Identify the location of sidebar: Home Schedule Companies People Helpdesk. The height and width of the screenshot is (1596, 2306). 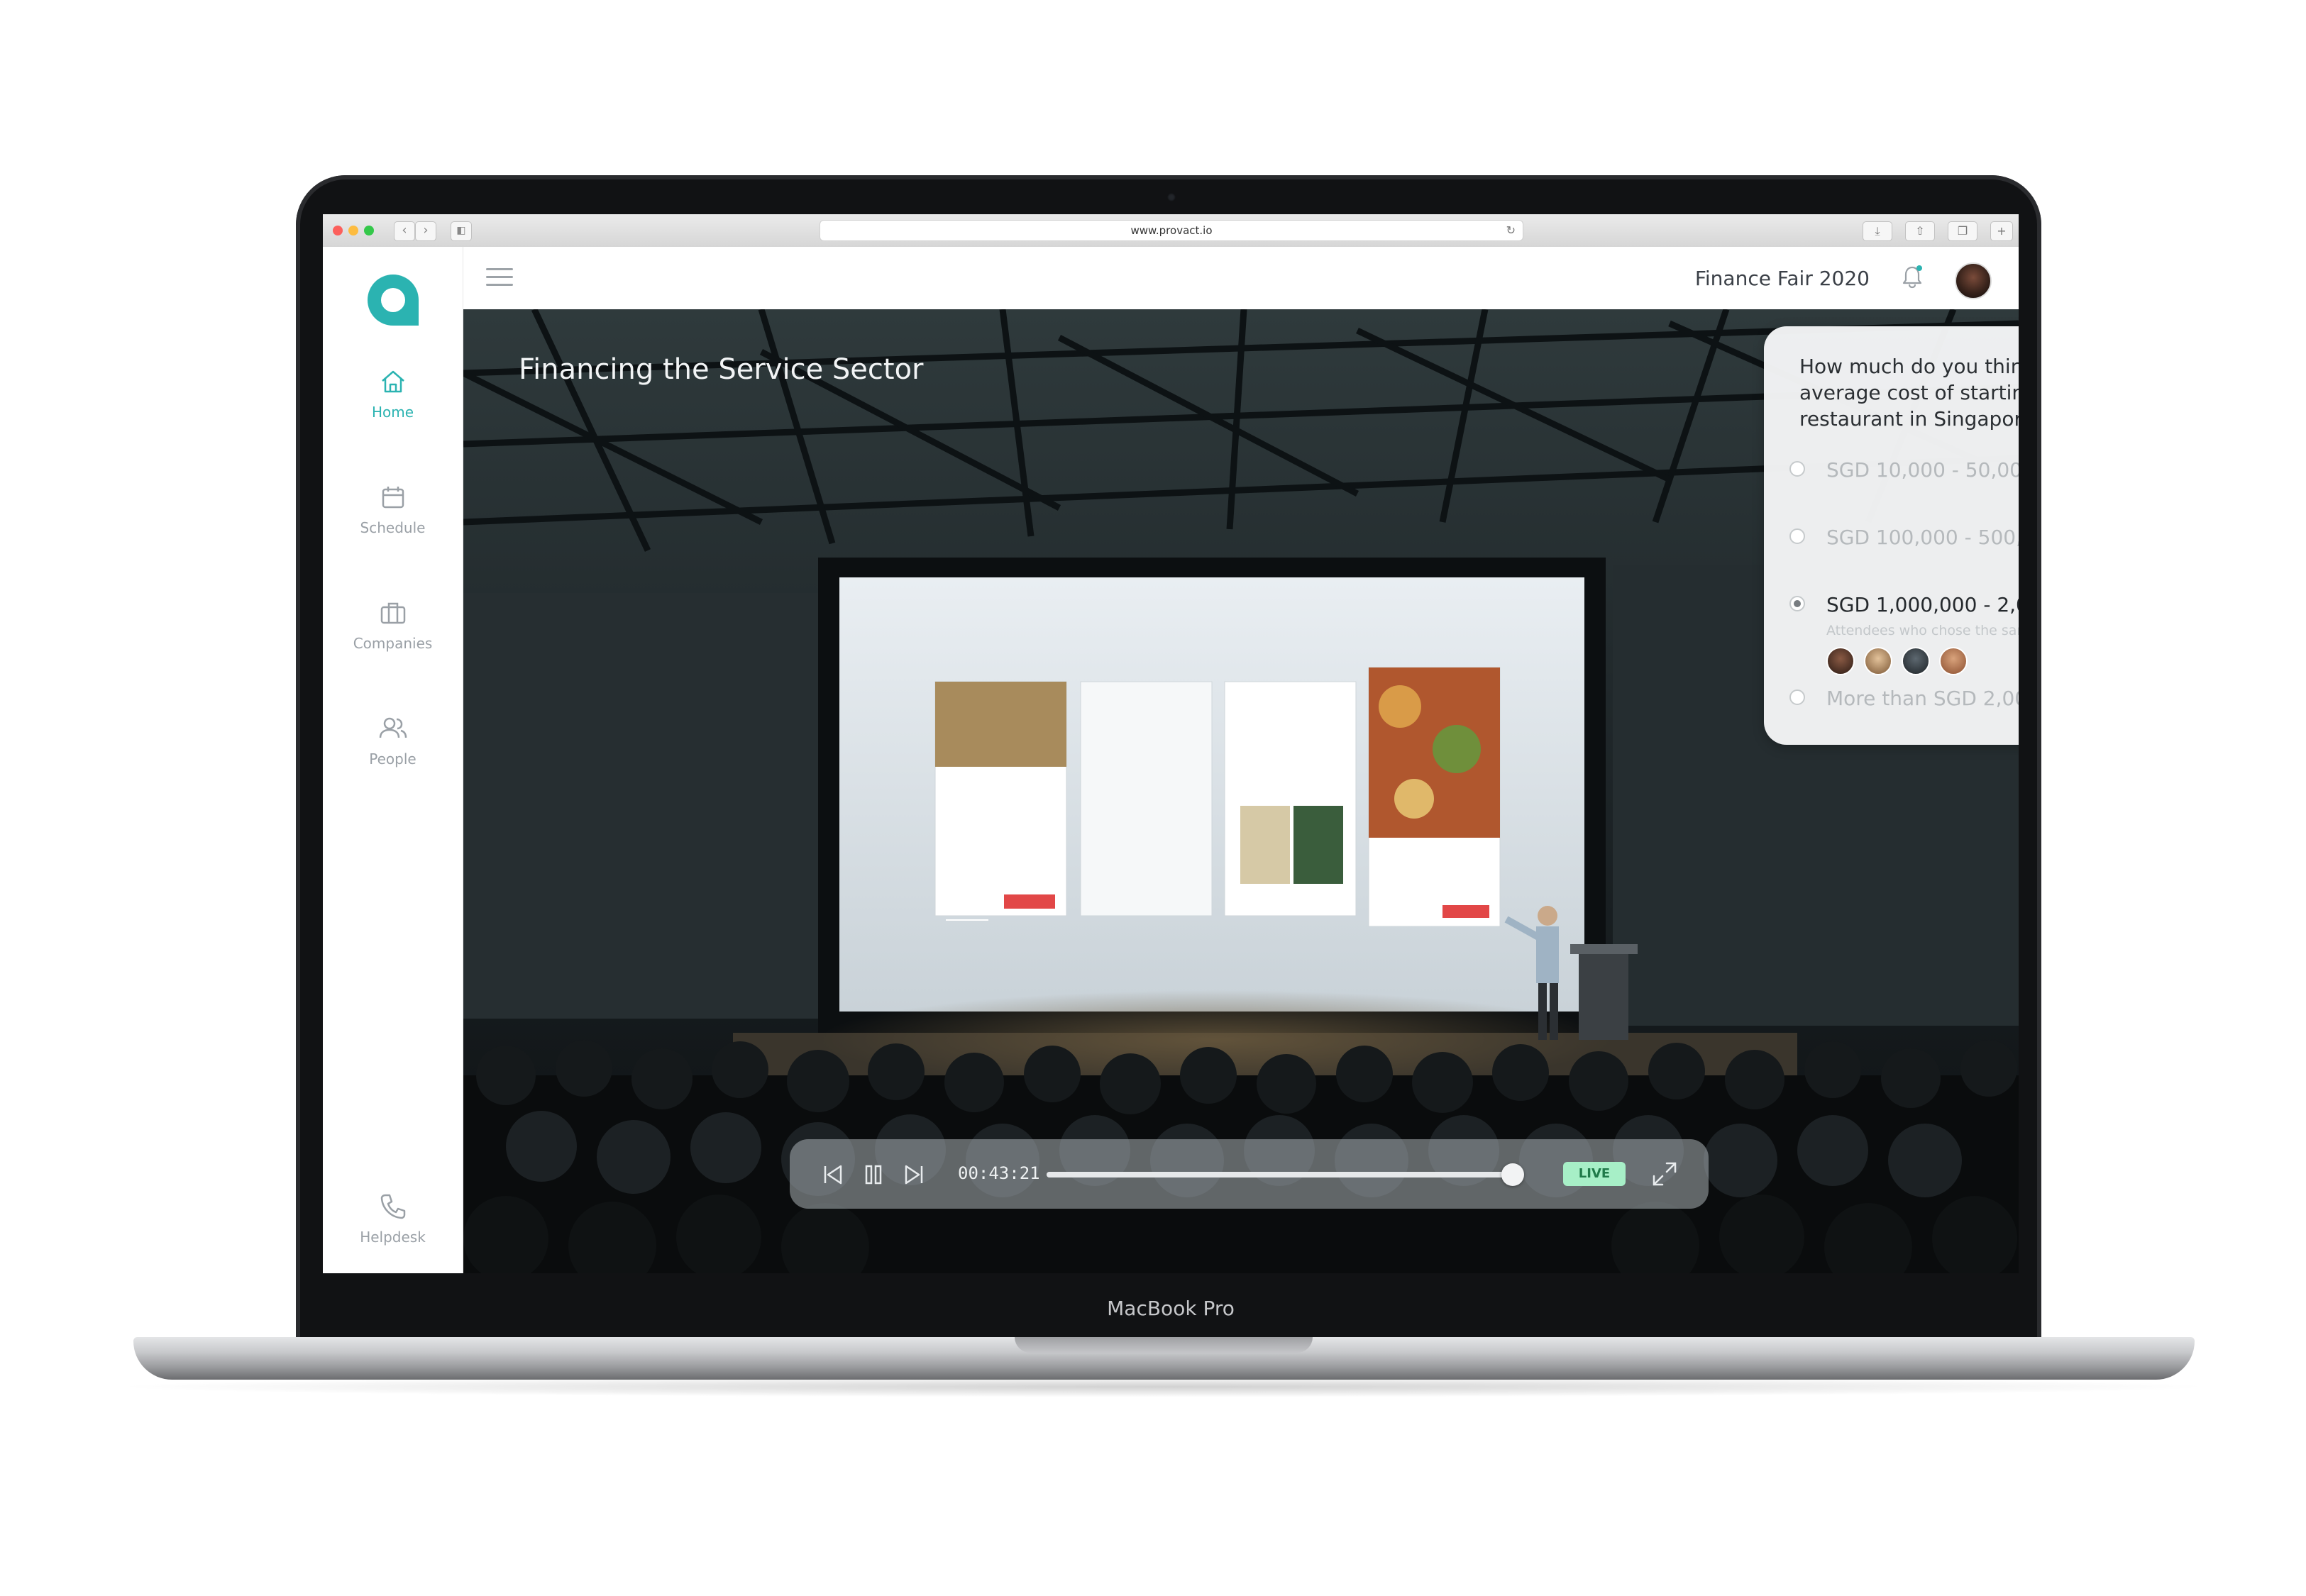
(393, 760).